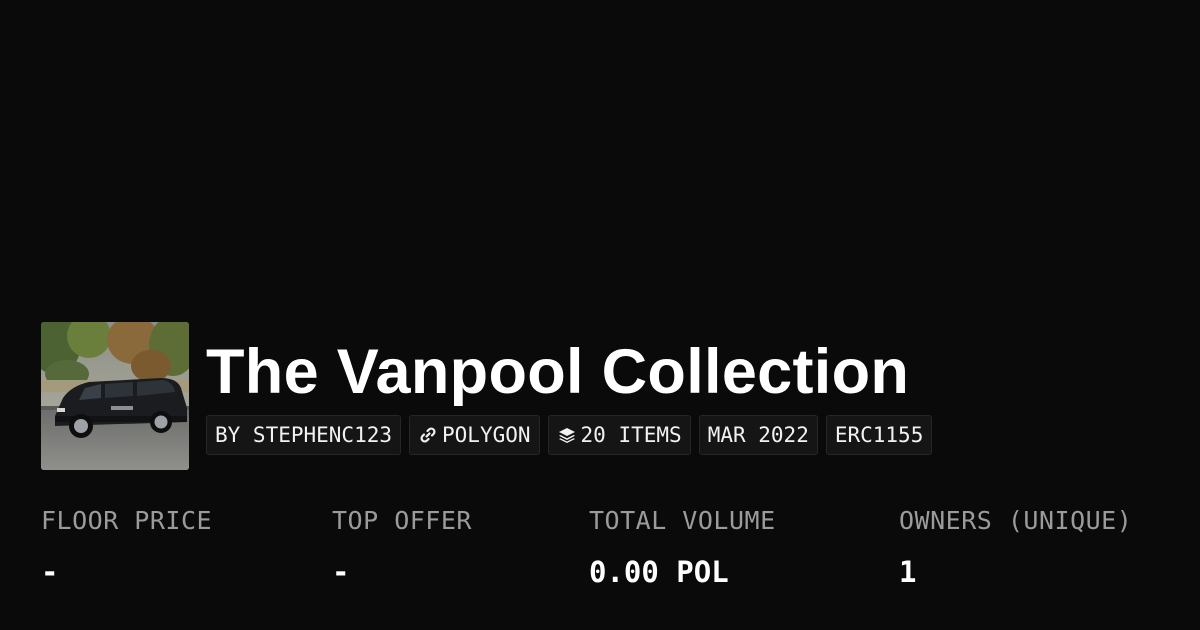 The image size is (1200, 630). What do you see at coordinates (558, 372) in the screenshot?
I see `collection-title: The Vanpool Collection` at bounding box center [558, 372].